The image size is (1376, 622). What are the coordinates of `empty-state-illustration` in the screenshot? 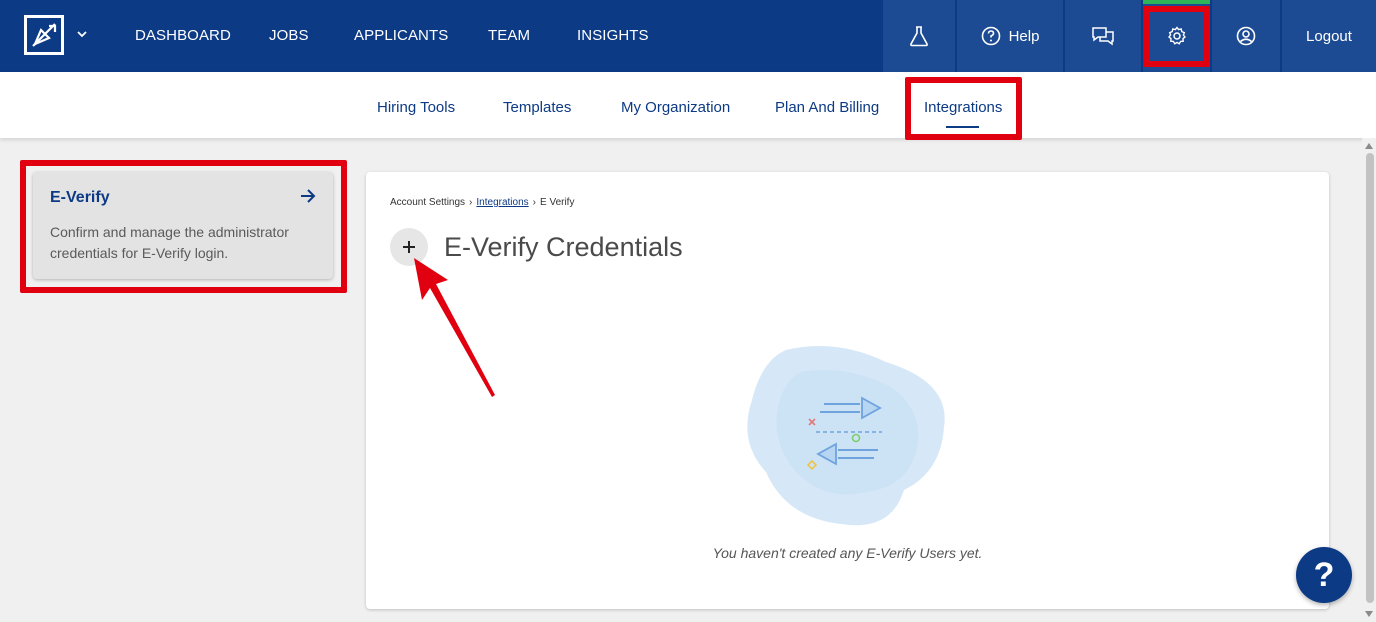 It's located at (846, 436).